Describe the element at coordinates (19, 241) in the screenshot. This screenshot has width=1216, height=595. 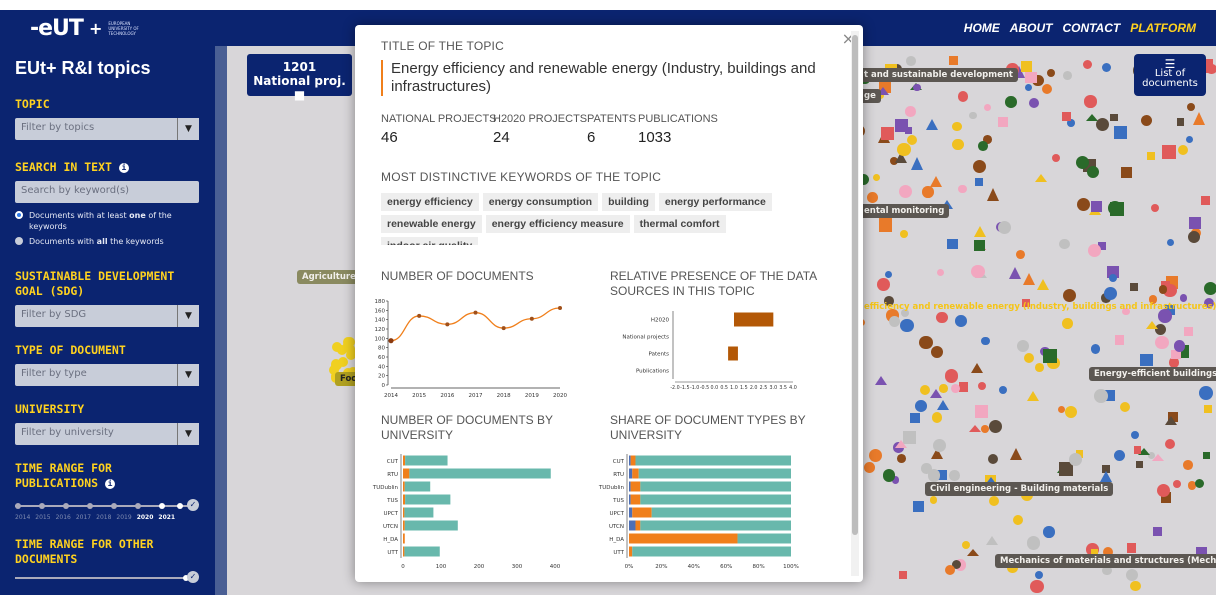
I see `radio-unselected-icon` at that location.